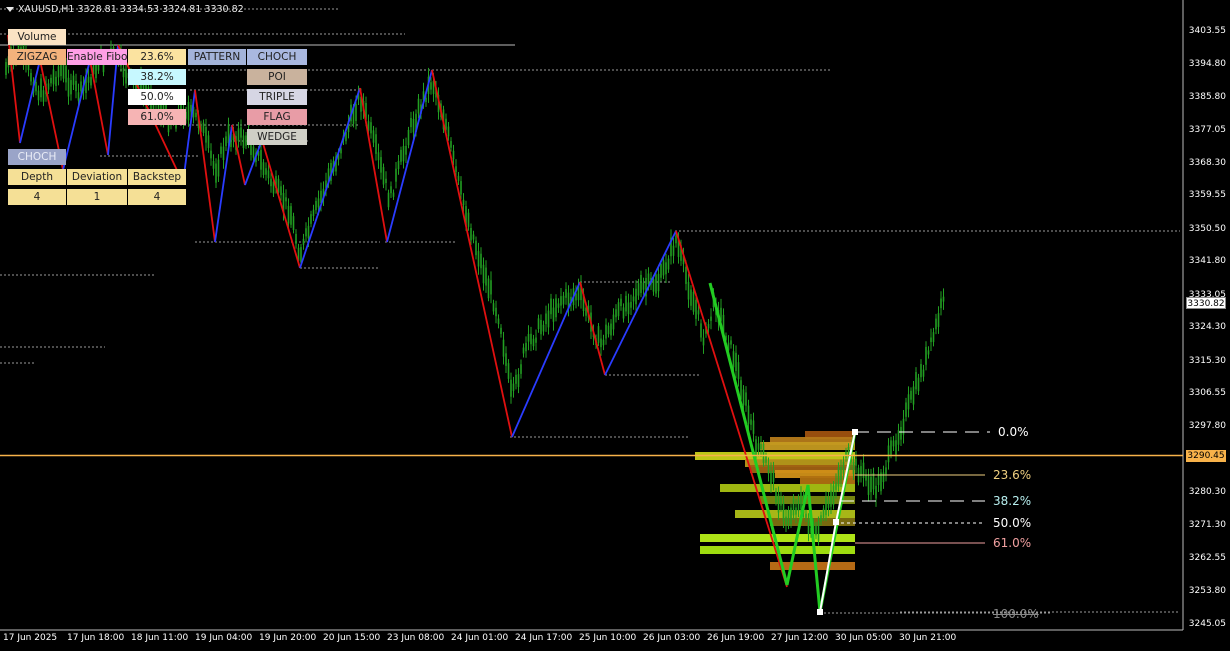 The image size is (1230, 651). What do you see at coordinates (672, 638) in the screenshot?
I see `time-tick: 26 Jun 03:00` at bounding box center [672, 638].